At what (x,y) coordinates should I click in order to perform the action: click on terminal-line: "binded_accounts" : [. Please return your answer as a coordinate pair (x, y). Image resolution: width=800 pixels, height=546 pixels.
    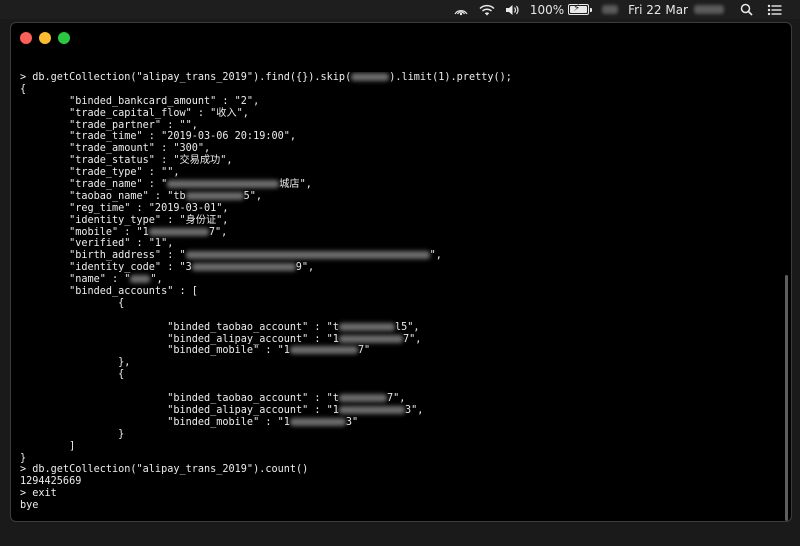
    Looking at the image, I should click on (397, 292).